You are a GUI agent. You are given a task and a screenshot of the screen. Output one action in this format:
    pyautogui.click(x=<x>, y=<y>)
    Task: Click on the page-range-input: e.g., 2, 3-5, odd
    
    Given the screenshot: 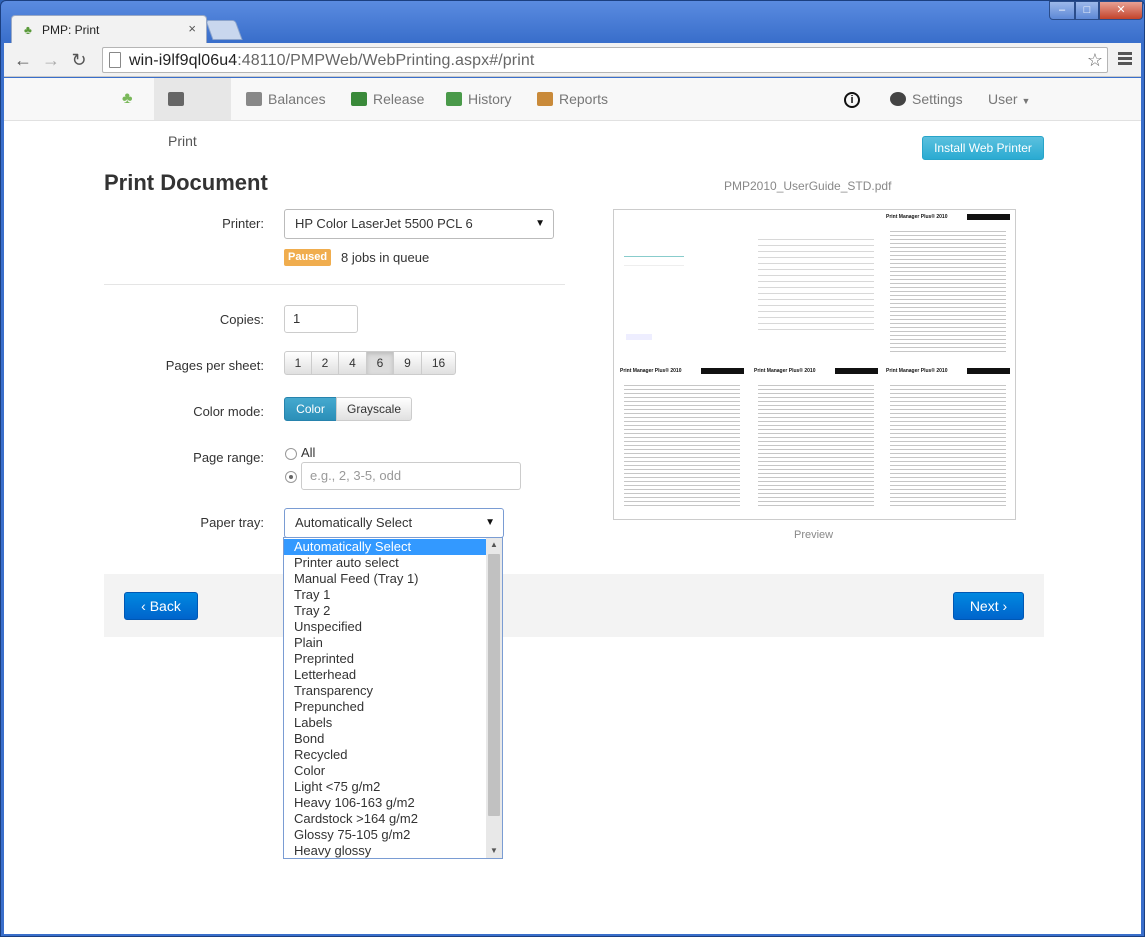 What is the action you would take?
    pyautogui.click(x=411, y=476)
    